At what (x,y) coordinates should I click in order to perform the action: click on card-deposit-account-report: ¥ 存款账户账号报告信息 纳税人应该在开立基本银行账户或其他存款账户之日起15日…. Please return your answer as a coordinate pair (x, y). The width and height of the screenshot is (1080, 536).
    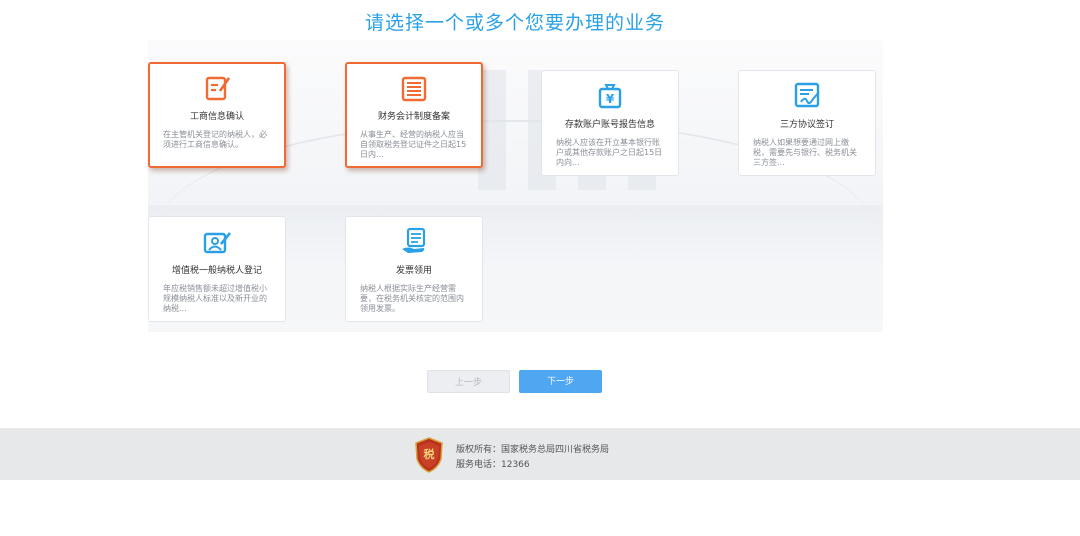
    Looking at the image, I should click on (610, 123).